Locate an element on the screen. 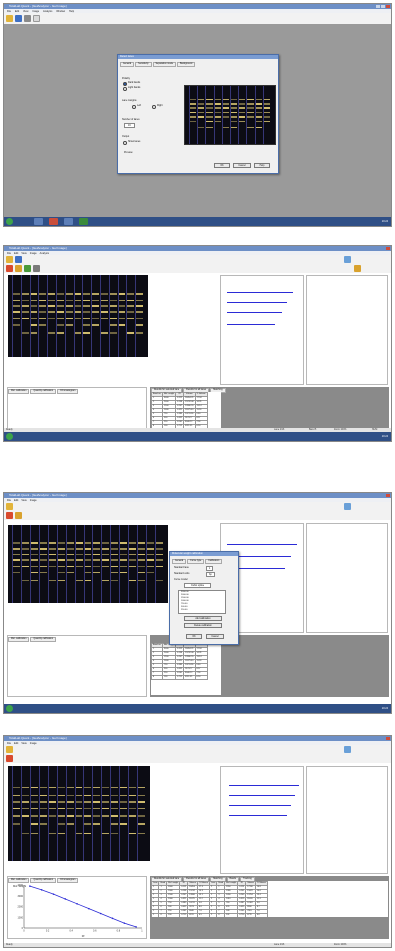  right-margin-radio is located at coordinates (154, 107).